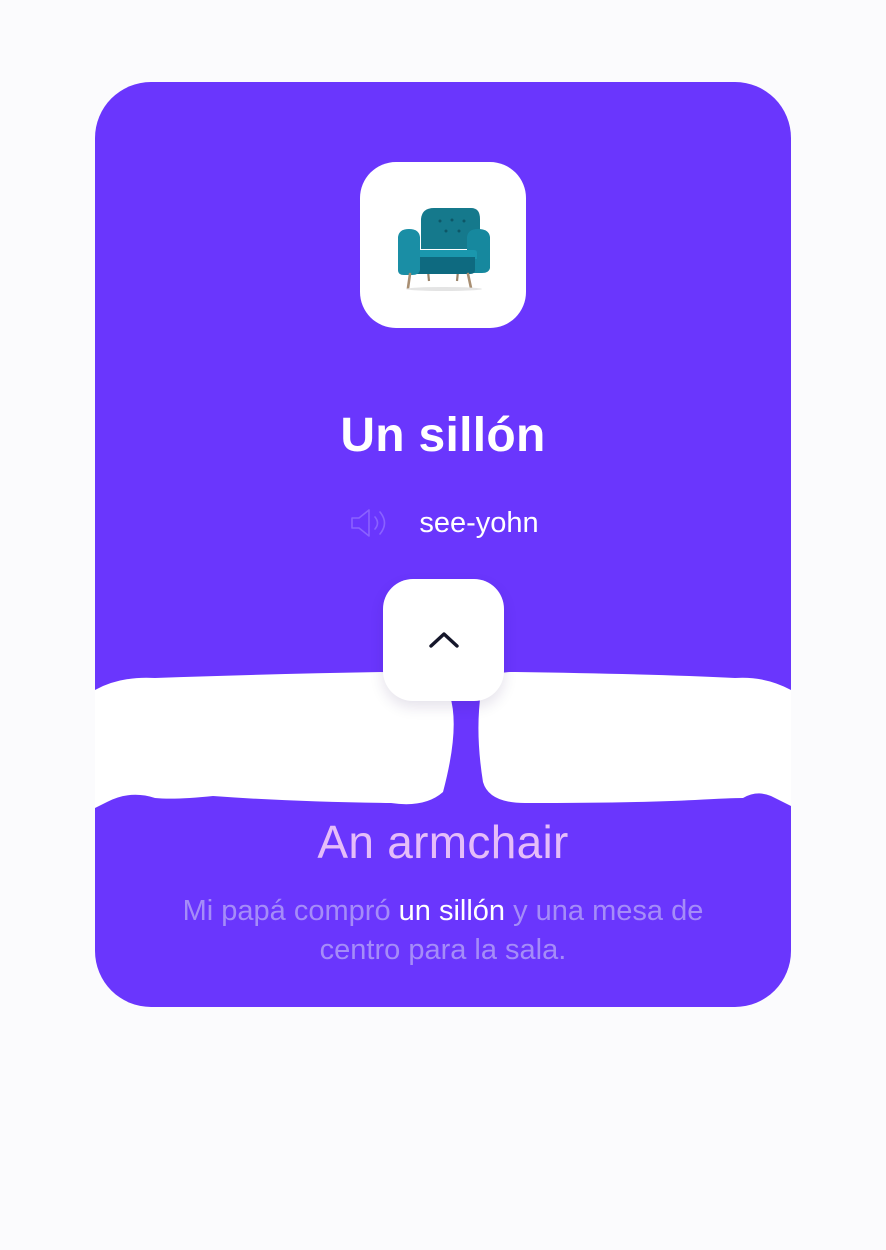  What do you see at coordinates (479, 523) in the screenshot?
I see `pronunciation-text: see-yohn` at bounding box center [479, 523].